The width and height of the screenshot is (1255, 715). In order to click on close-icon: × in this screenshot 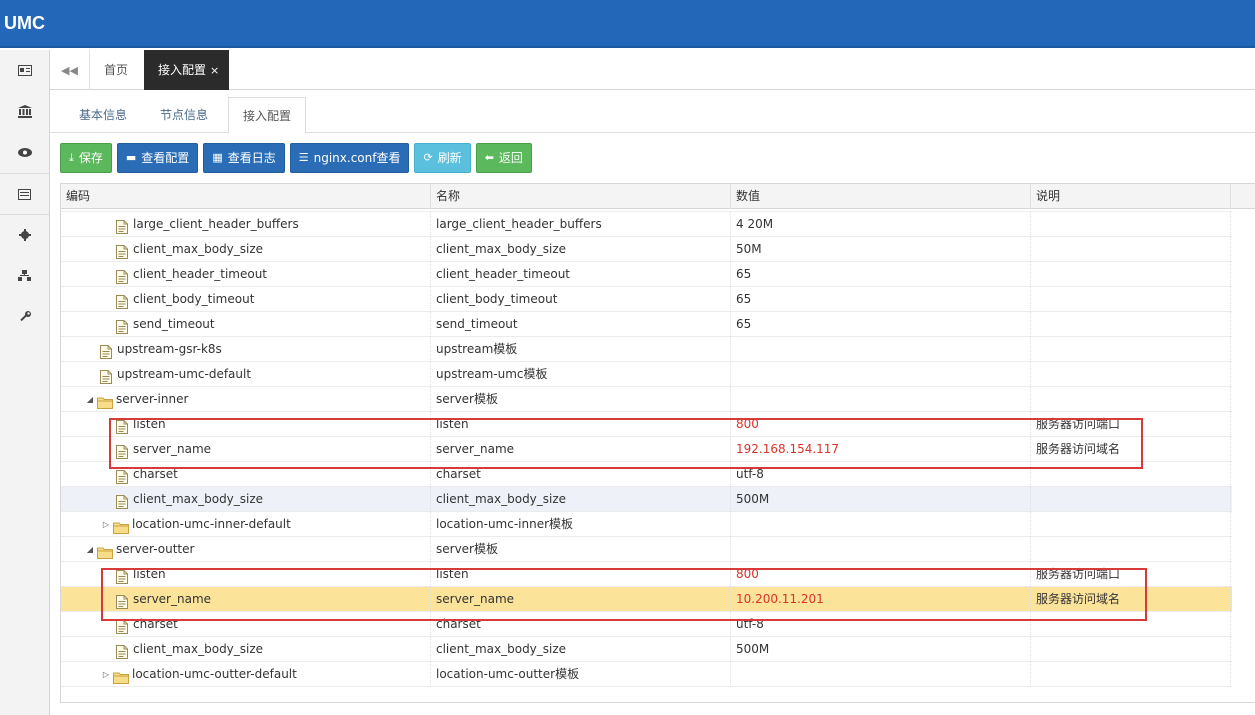, I will do `click(214, 70)`.